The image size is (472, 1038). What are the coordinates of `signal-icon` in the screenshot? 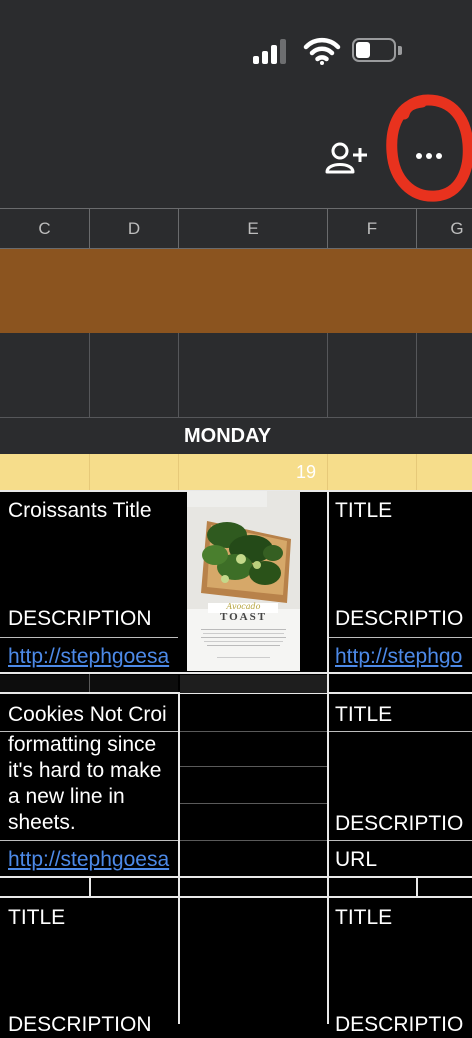 It's located at (273, 51).